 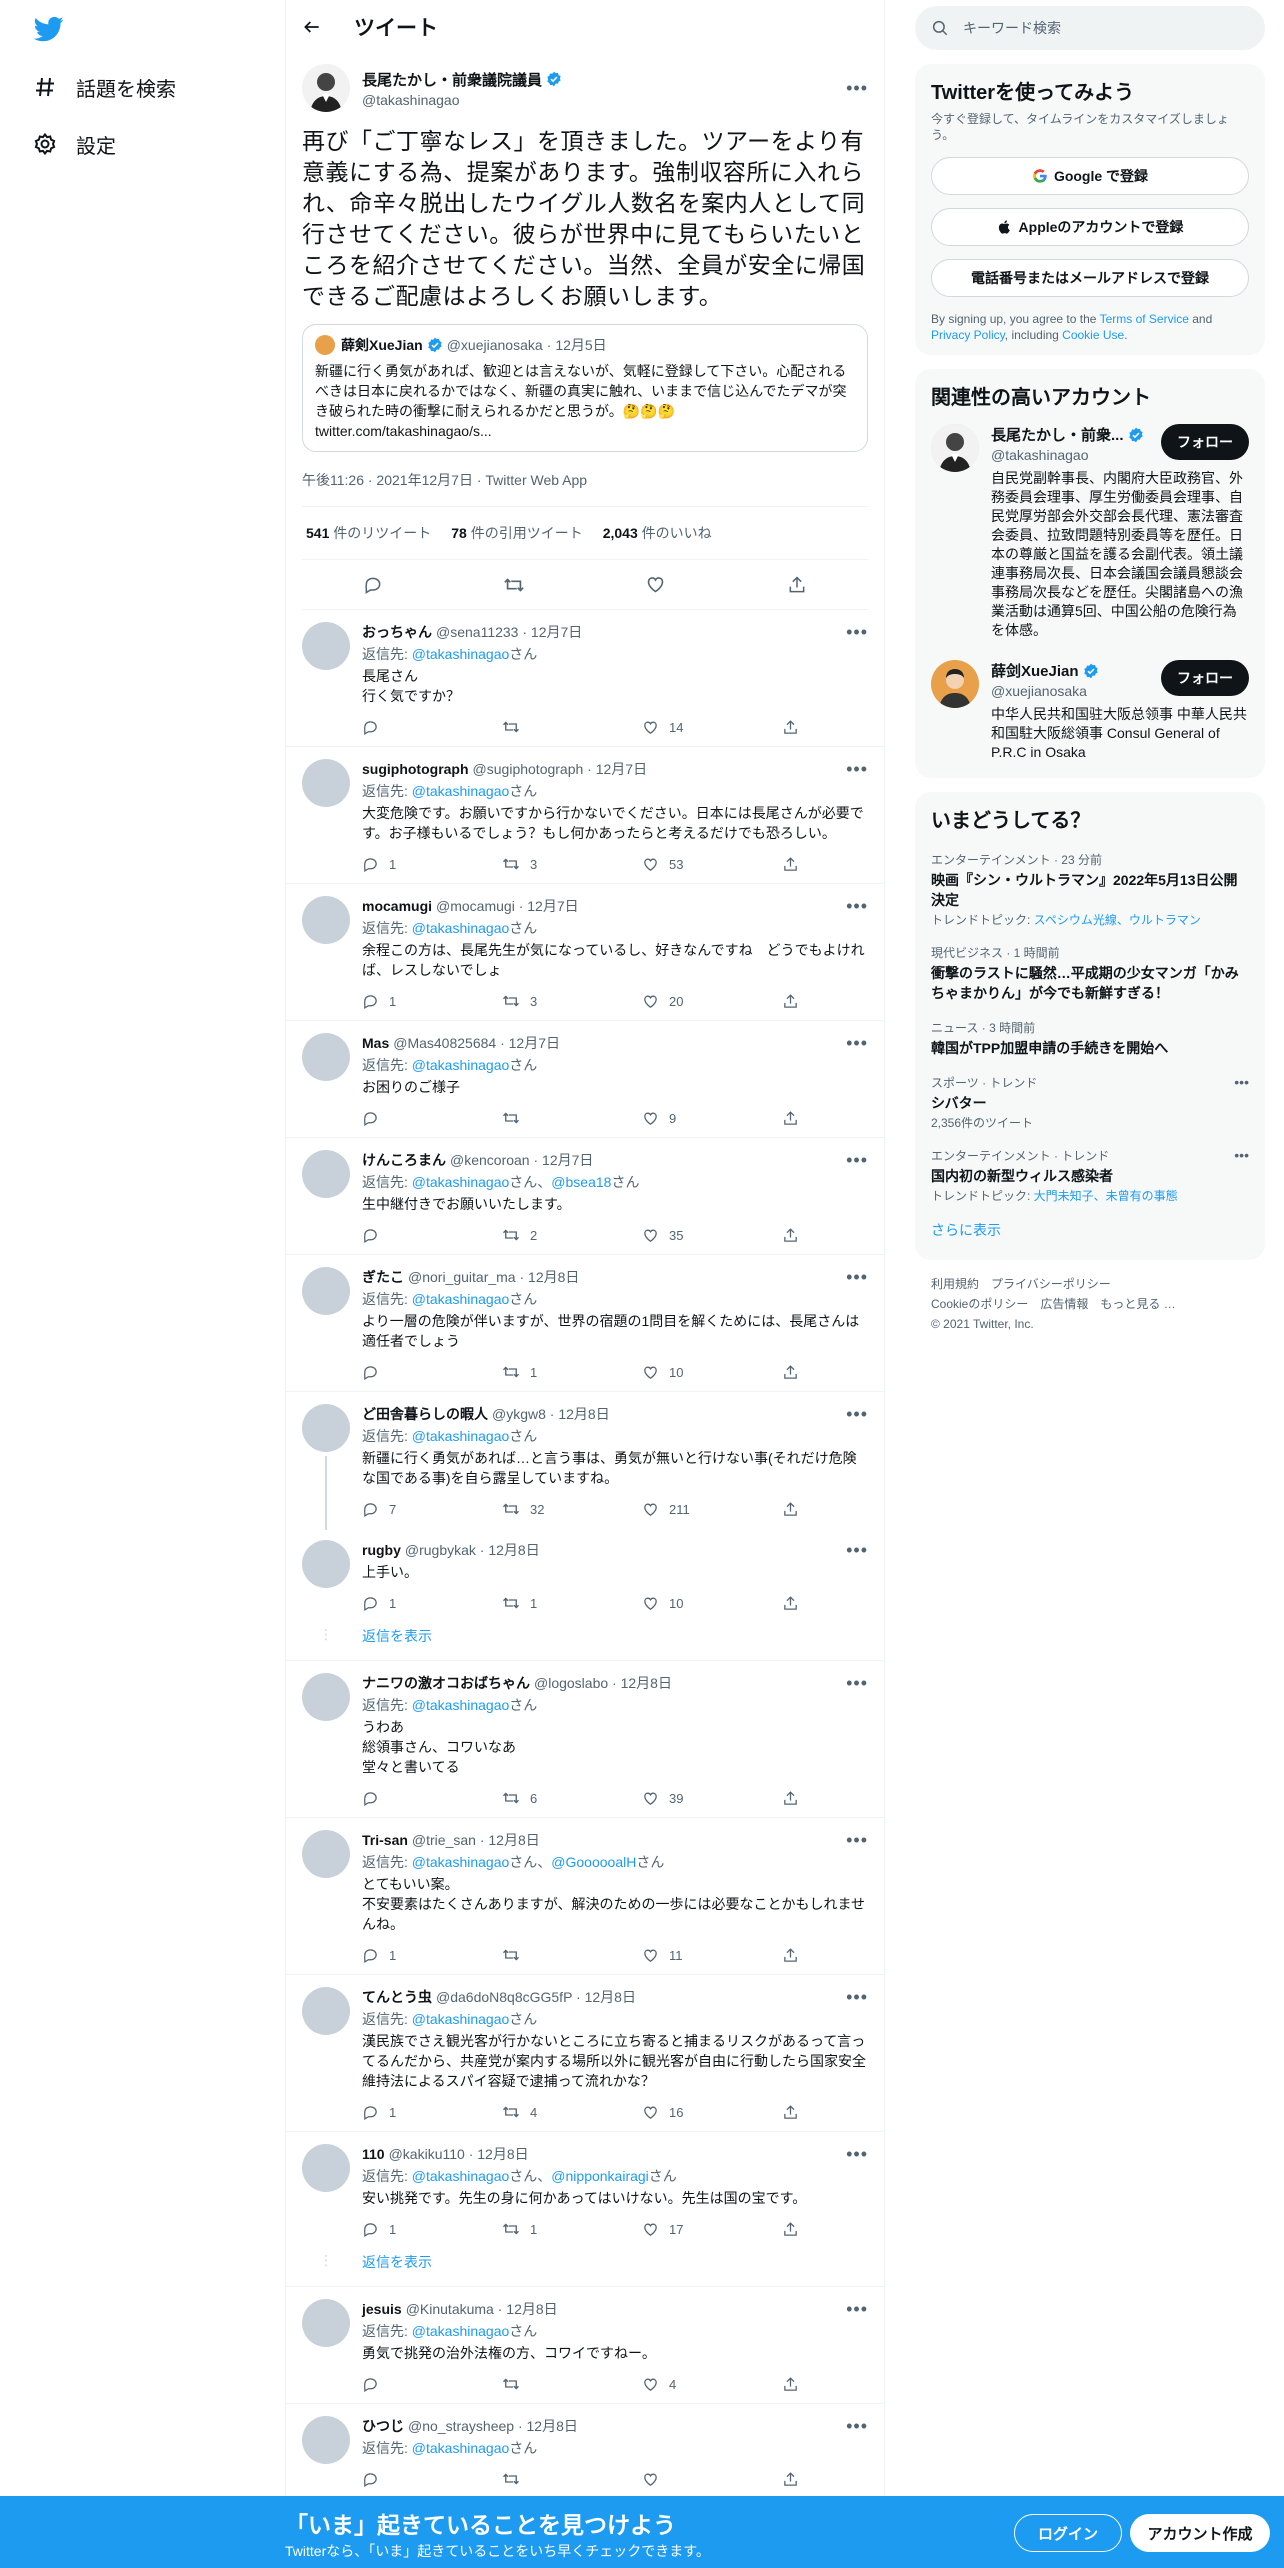 I want to click on retweet-button: 3, so click(x=552, y=1001).